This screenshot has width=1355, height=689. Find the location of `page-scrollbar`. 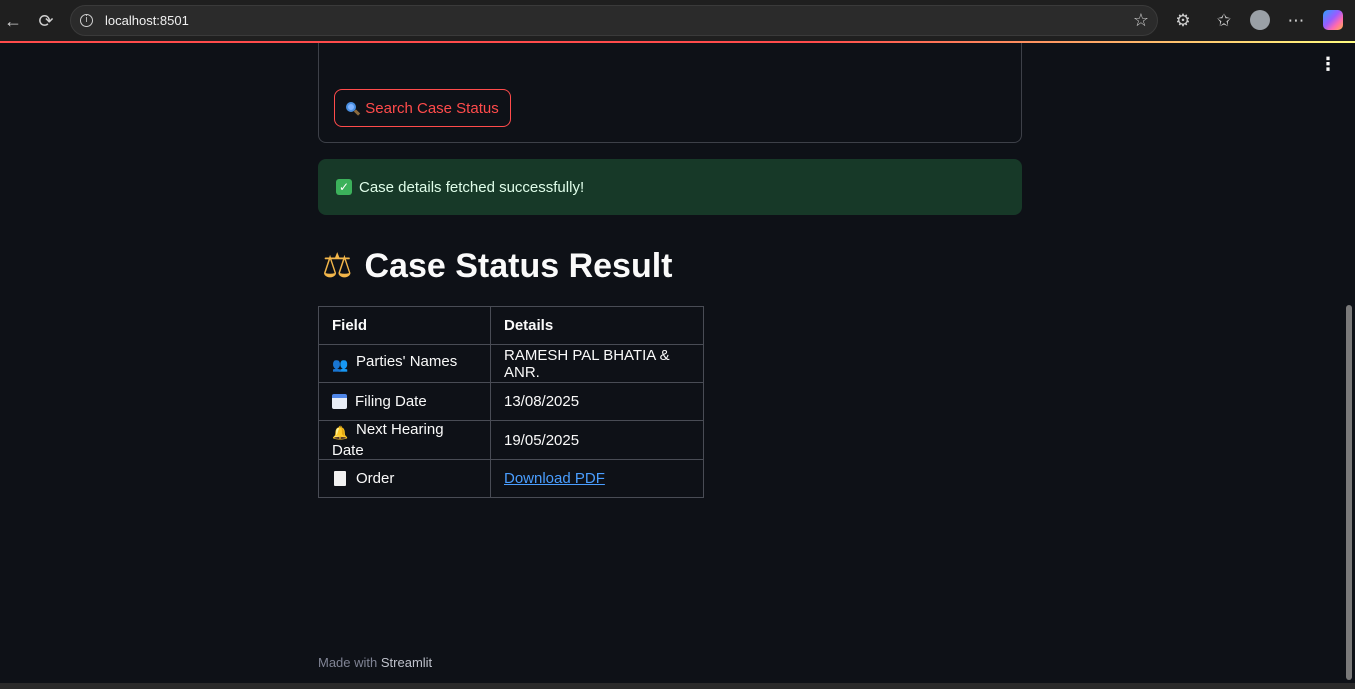

page-scrollbar is located at coordinates (1349, 492).